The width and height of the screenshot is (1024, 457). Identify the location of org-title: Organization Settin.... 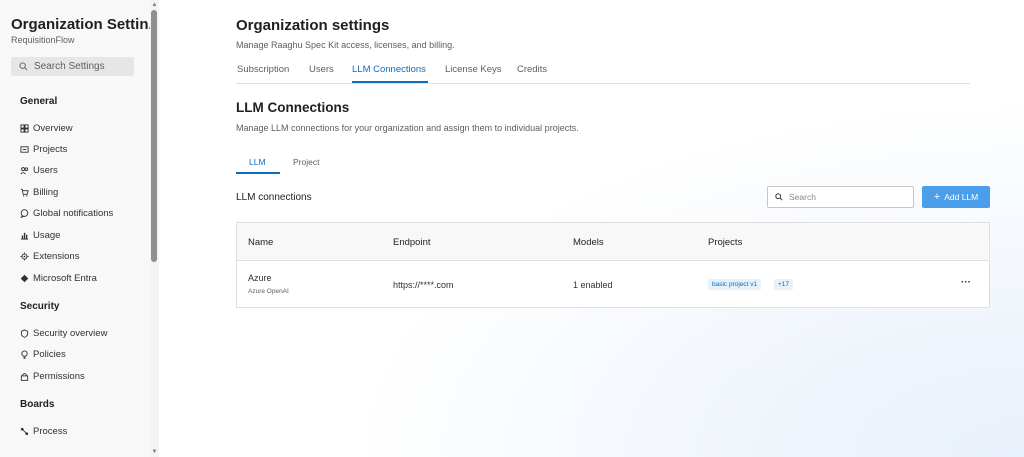
(80, 24).